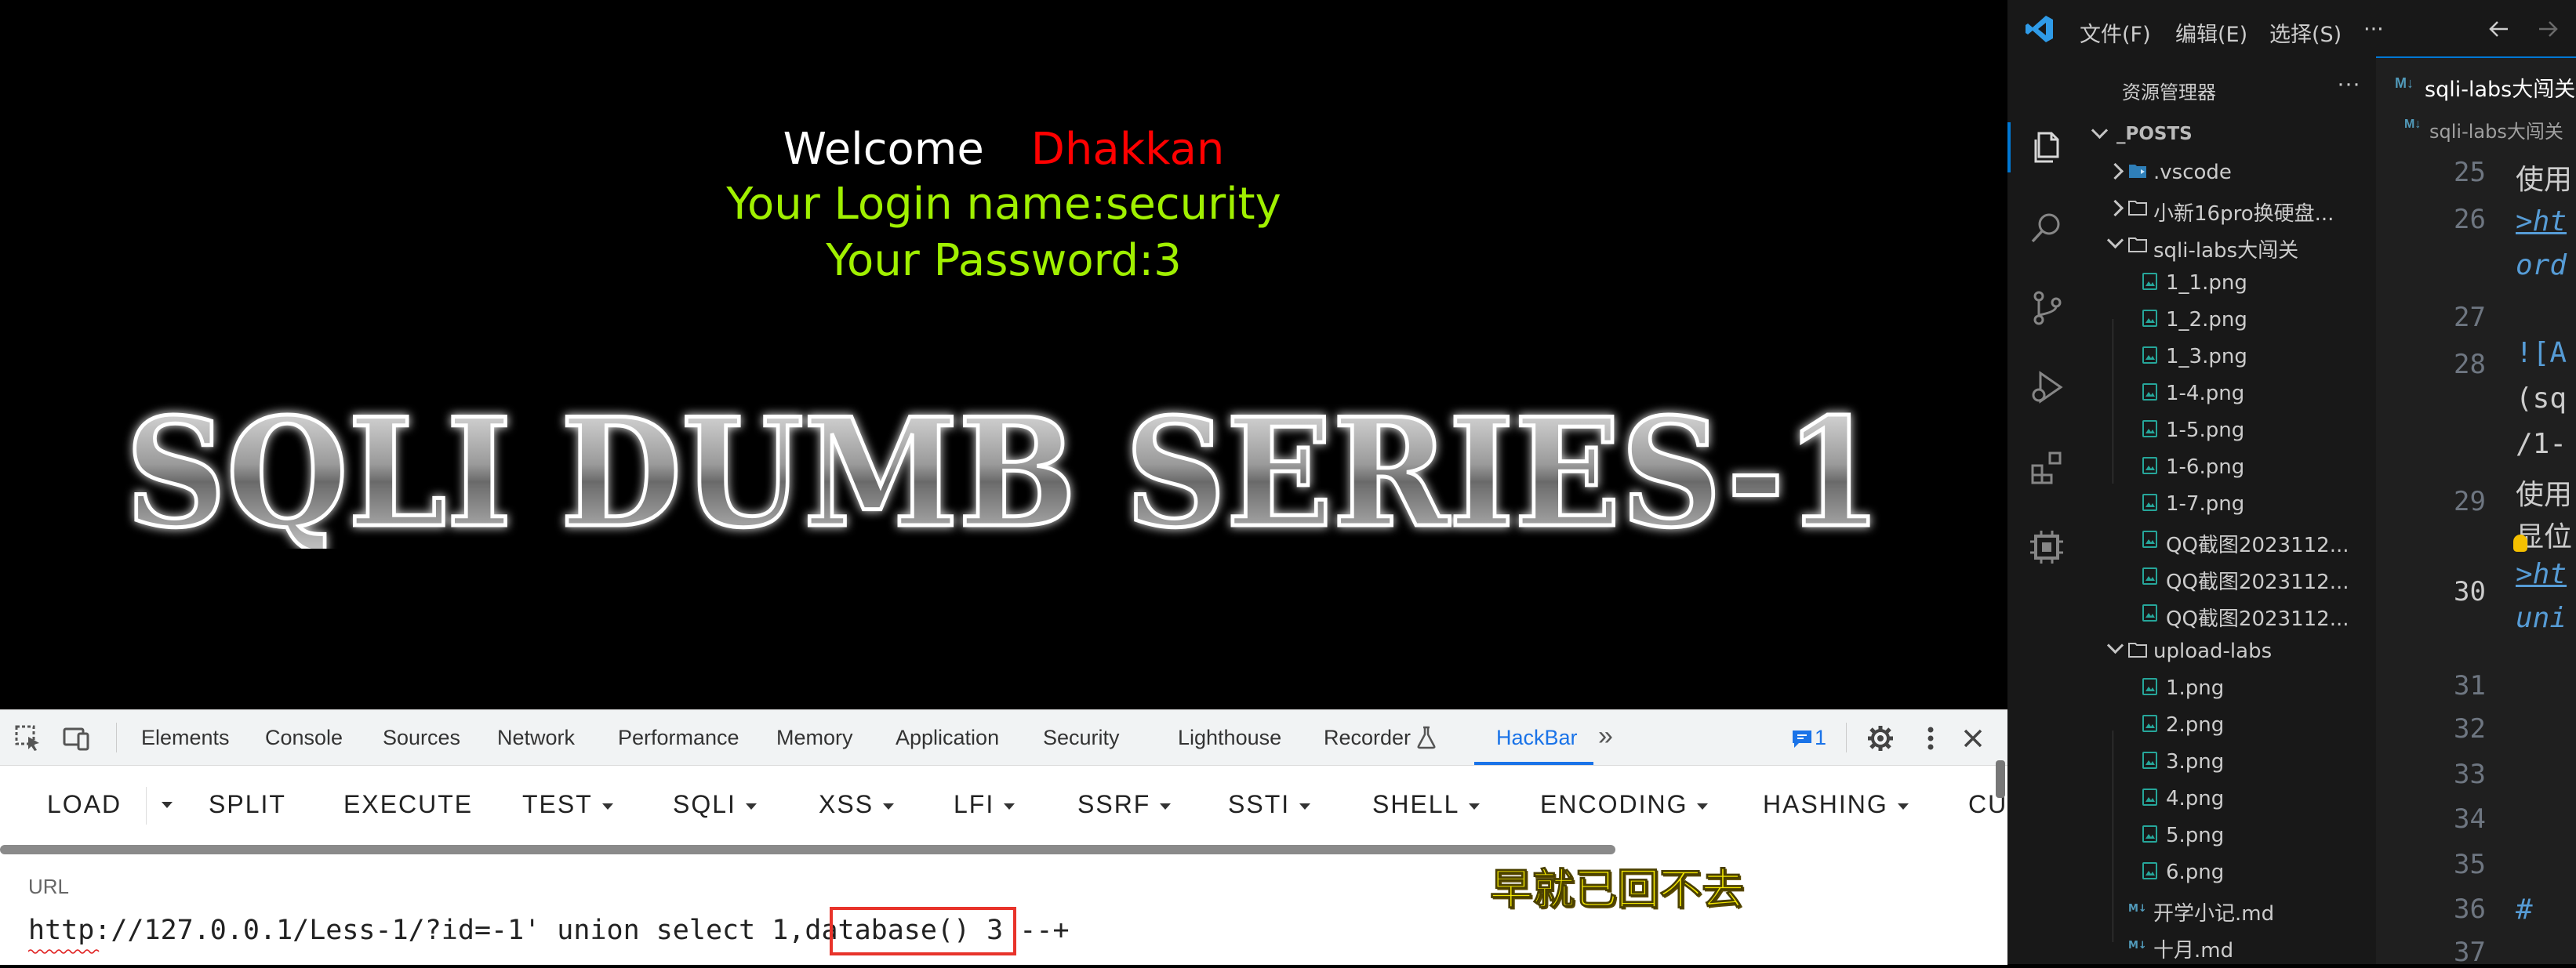 The width and height of the screenshot is (2576, 968). I want to click on lightbulb-icon, so click(2520, 544).